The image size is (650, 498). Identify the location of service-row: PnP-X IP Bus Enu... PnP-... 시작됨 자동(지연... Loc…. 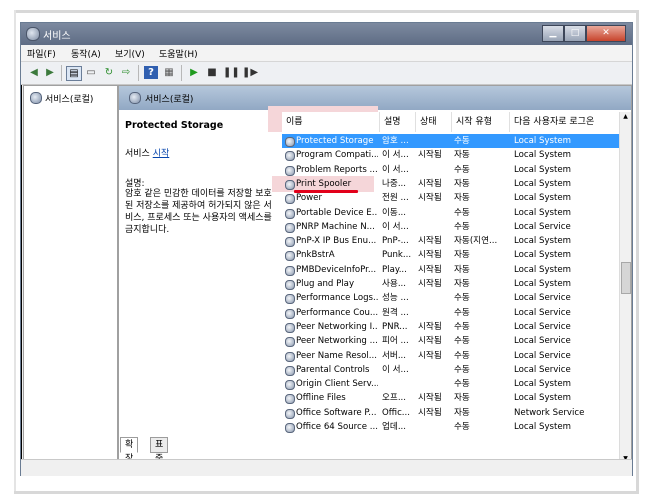
(451, 241).